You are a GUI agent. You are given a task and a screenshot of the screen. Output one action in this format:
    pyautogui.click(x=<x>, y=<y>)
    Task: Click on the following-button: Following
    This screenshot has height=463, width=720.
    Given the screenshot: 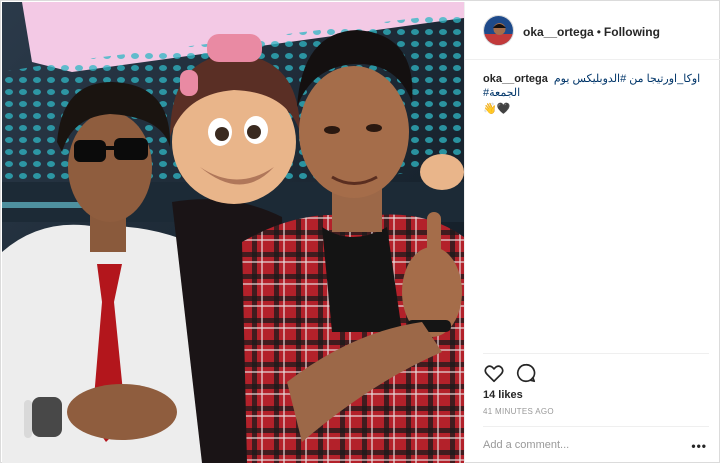 What is the action you would take?
    pyautogui.click(x=632, y=32)
    